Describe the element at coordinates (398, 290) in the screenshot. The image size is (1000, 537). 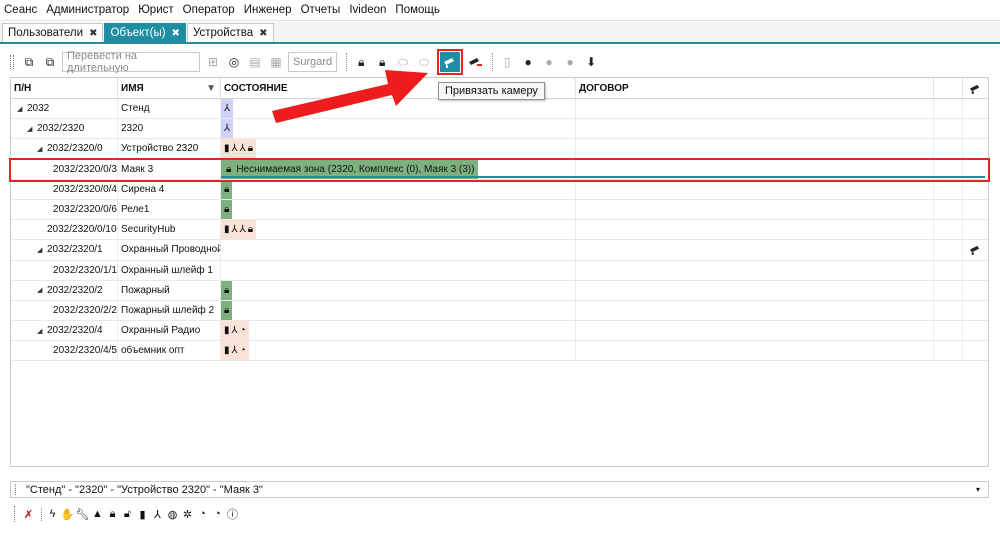
I see `cell-state: 🔒︎` at that location.